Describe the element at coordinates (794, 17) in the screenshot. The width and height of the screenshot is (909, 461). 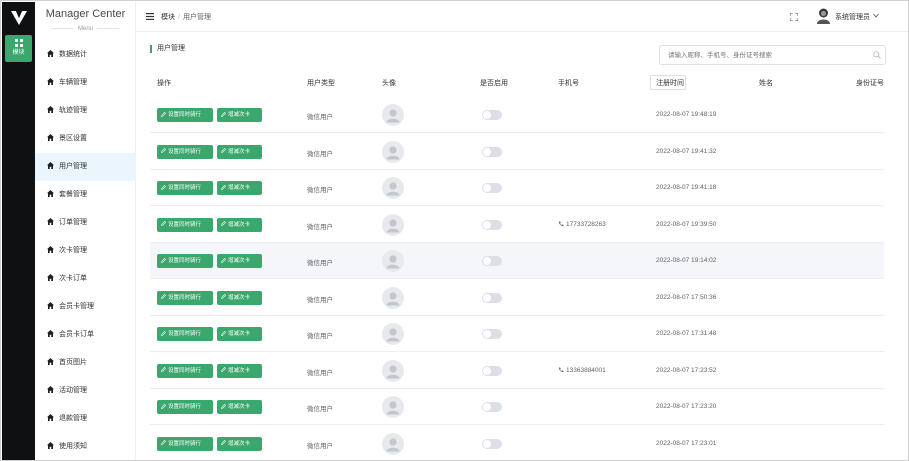
I see `fullscreen-icon` at that location.